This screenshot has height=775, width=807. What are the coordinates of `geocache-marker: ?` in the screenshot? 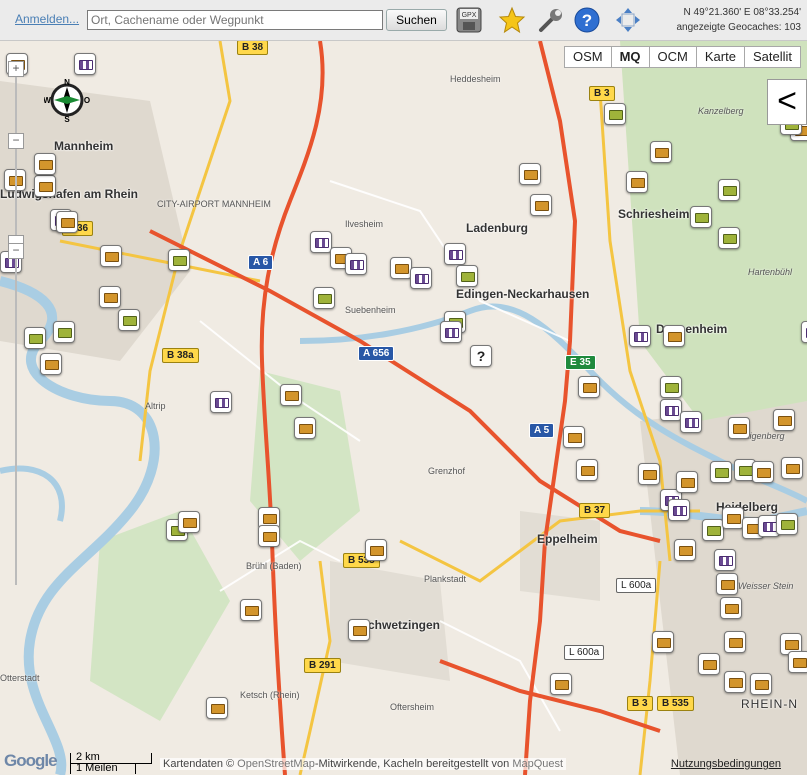 It's located at (481, 356).